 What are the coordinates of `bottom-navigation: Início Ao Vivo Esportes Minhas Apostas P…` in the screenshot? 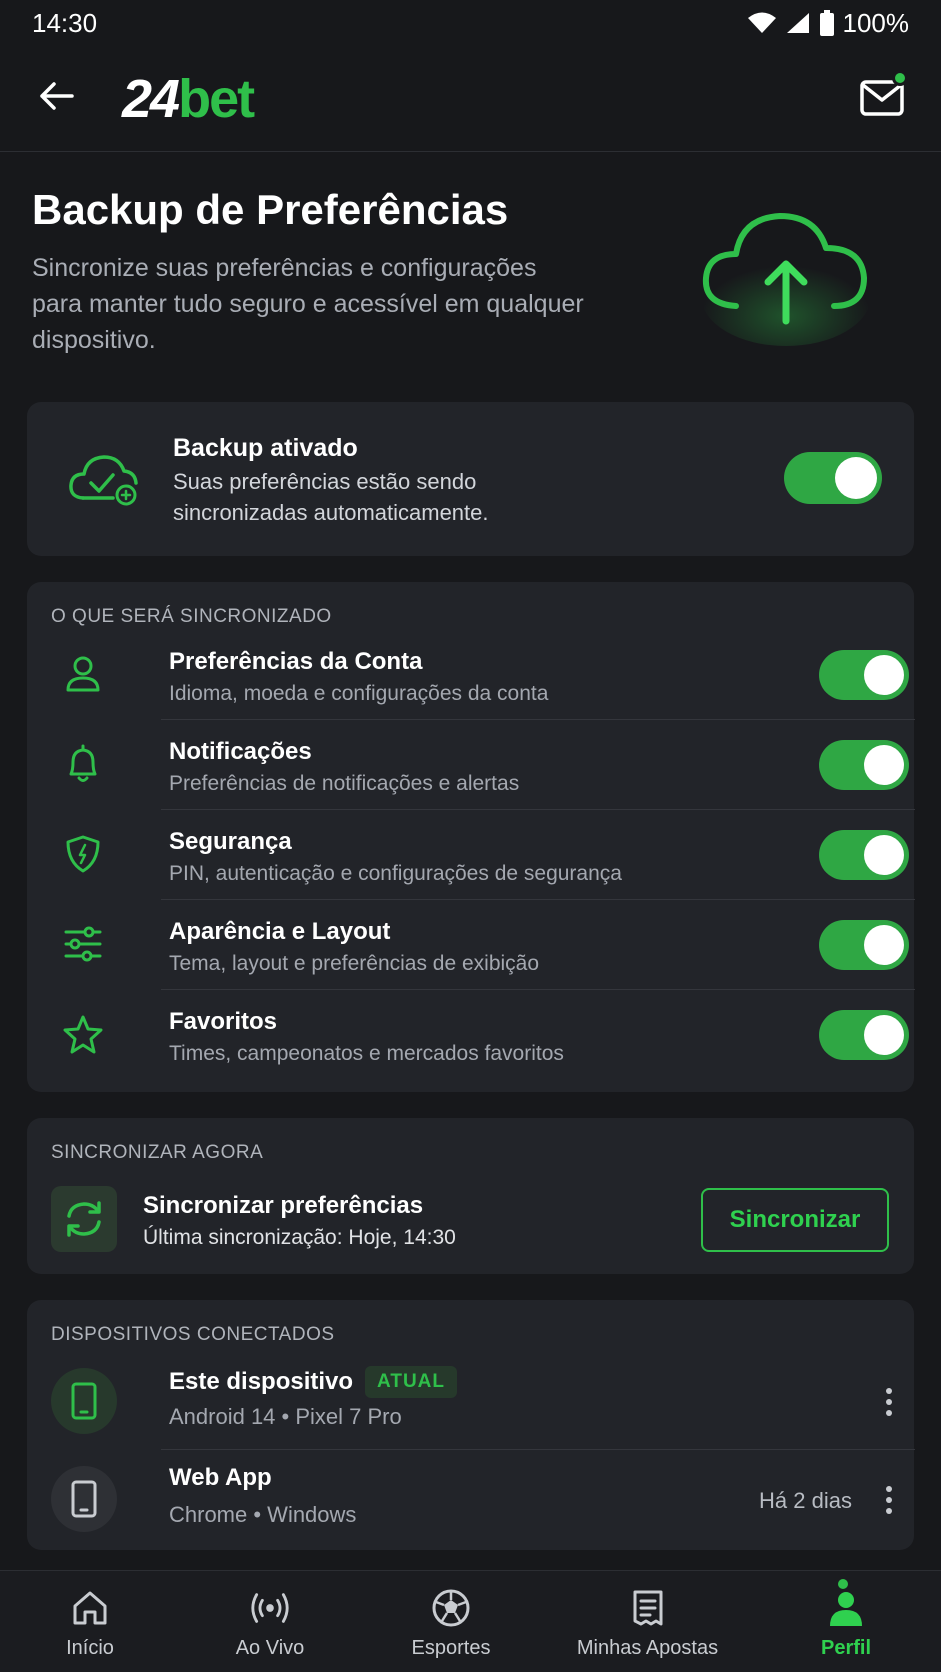 It's located at (470, 1621).